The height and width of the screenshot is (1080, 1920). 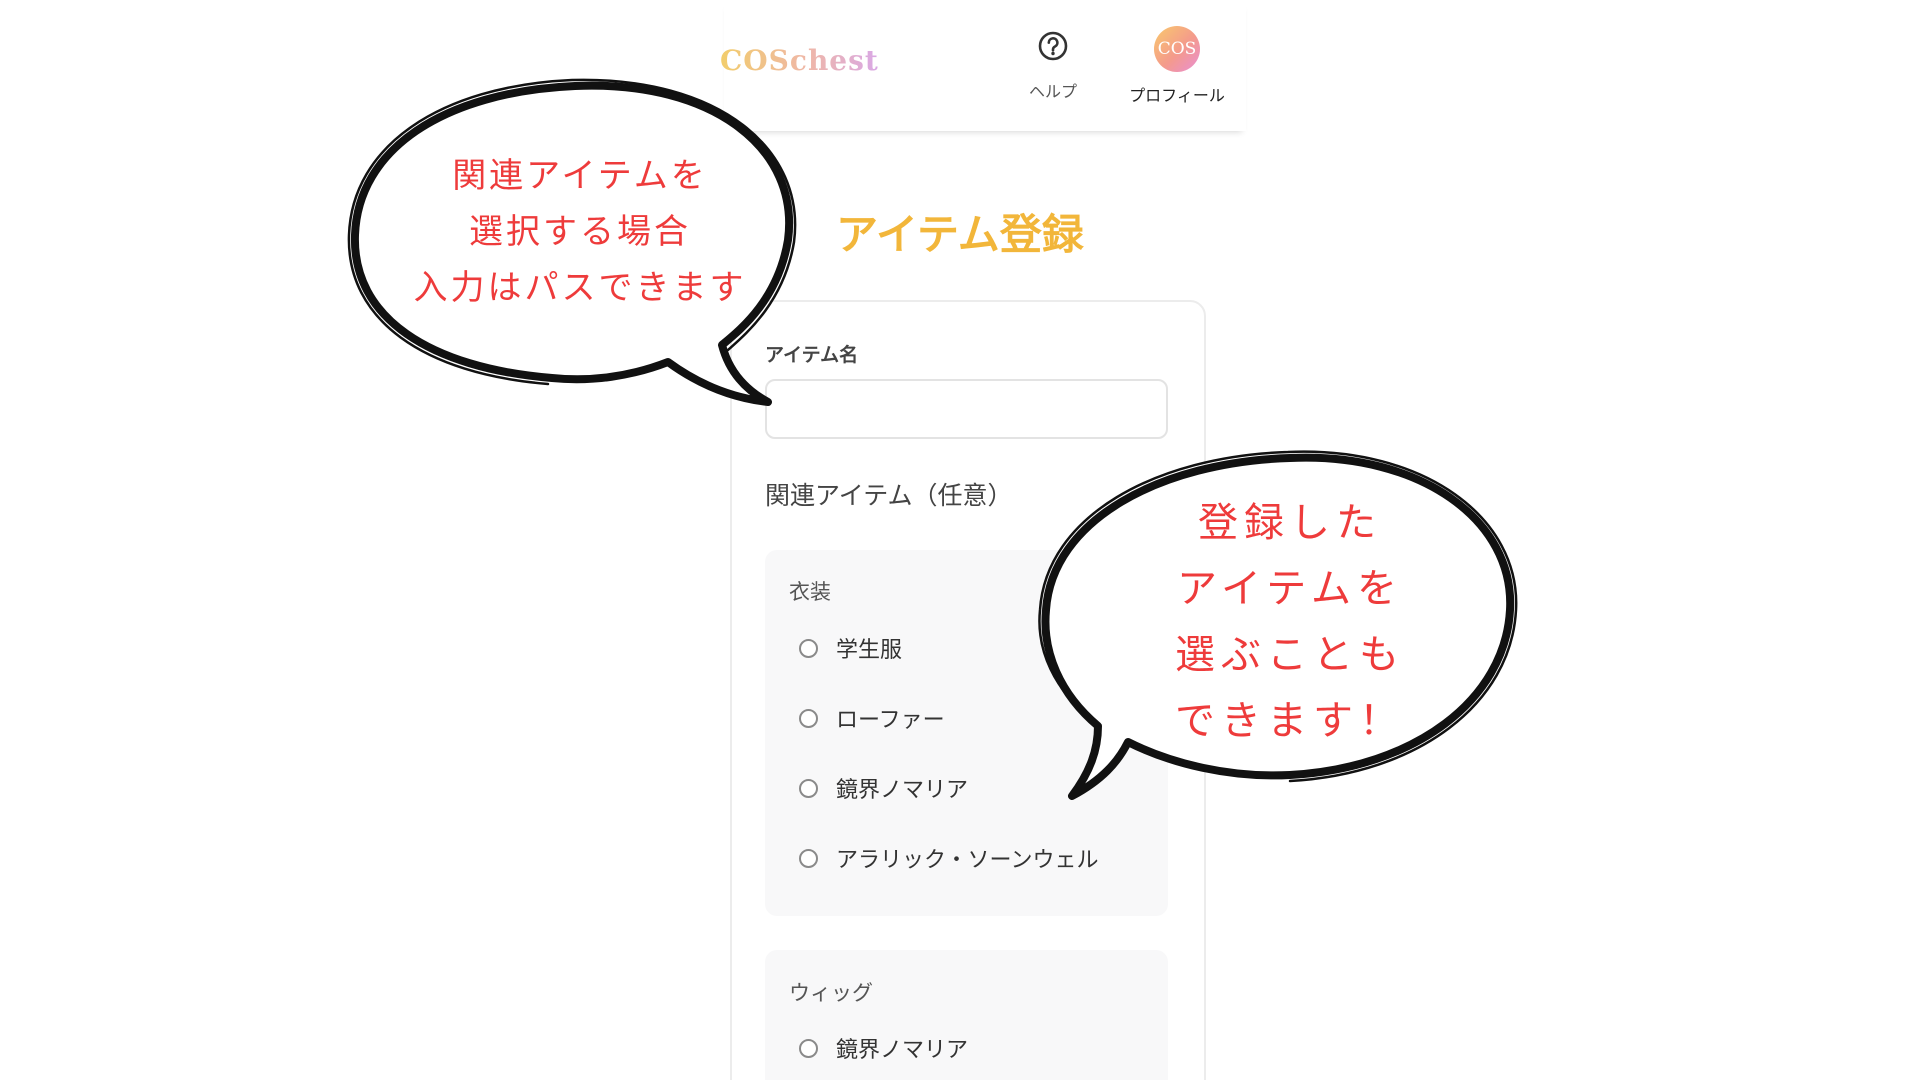 What do you see at coordinates (889, 495) in the screenshot?
I see `related-items-title: 関連アイテム（任意）` at bounding box center [889, 495].